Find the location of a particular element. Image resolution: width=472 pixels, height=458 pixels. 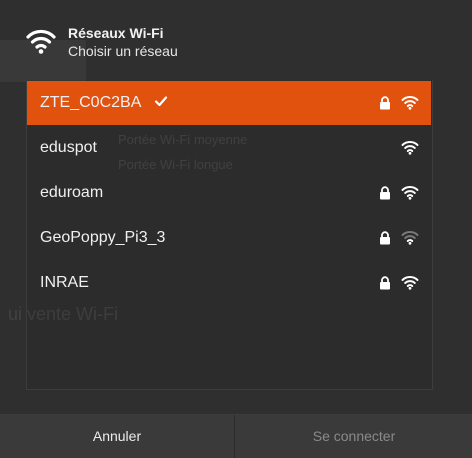

network-ssid: eduspot is located at coordinates (68, 147).